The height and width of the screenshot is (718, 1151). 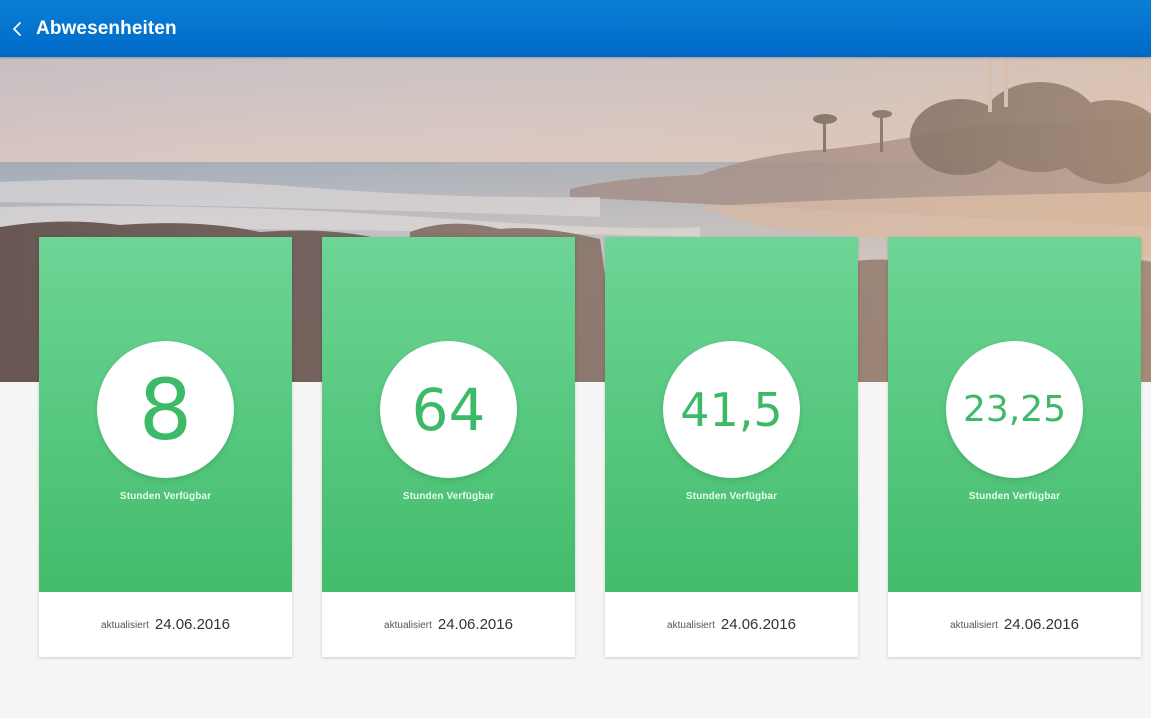 What do you see at coordinates (575, 28) in the screenshot?
I see `app-header: Abwesenheiten` at bounding box center [575, 28].